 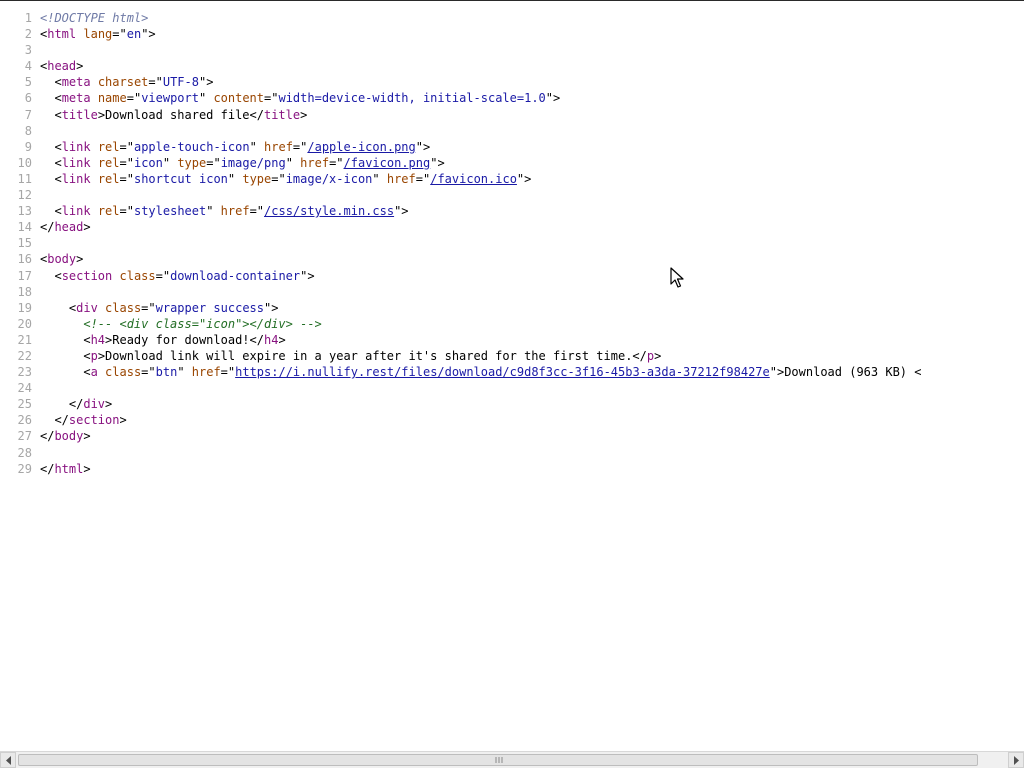 I want to click on source-link: /css/style.min.css, so click(x=329, y=211).